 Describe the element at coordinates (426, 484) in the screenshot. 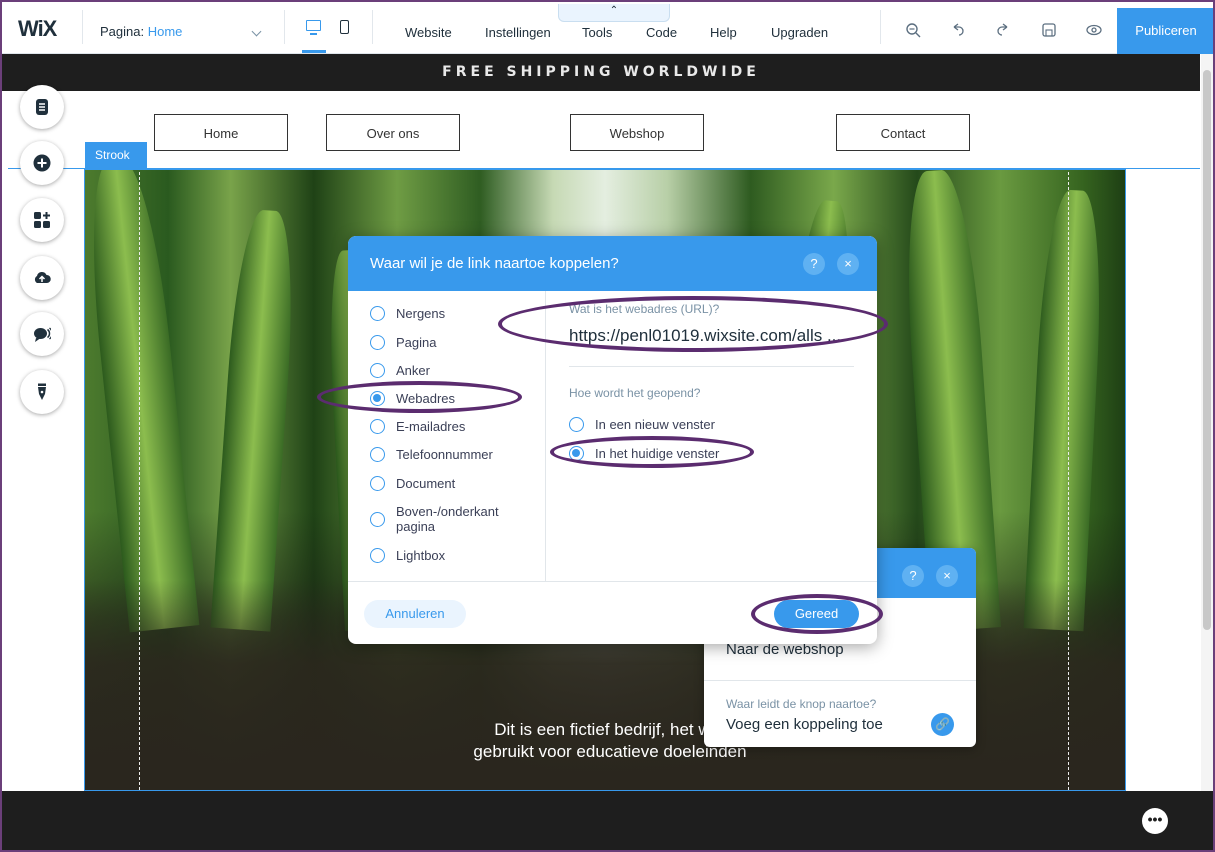

I see `option-label: Document` at that location.